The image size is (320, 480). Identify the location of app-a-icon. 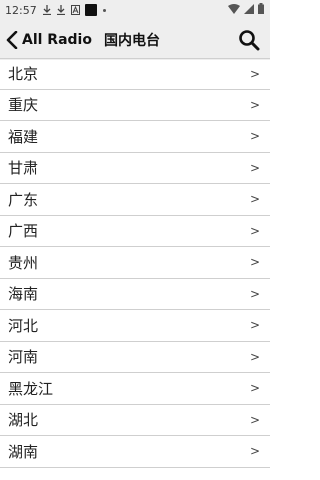
(75, 10).